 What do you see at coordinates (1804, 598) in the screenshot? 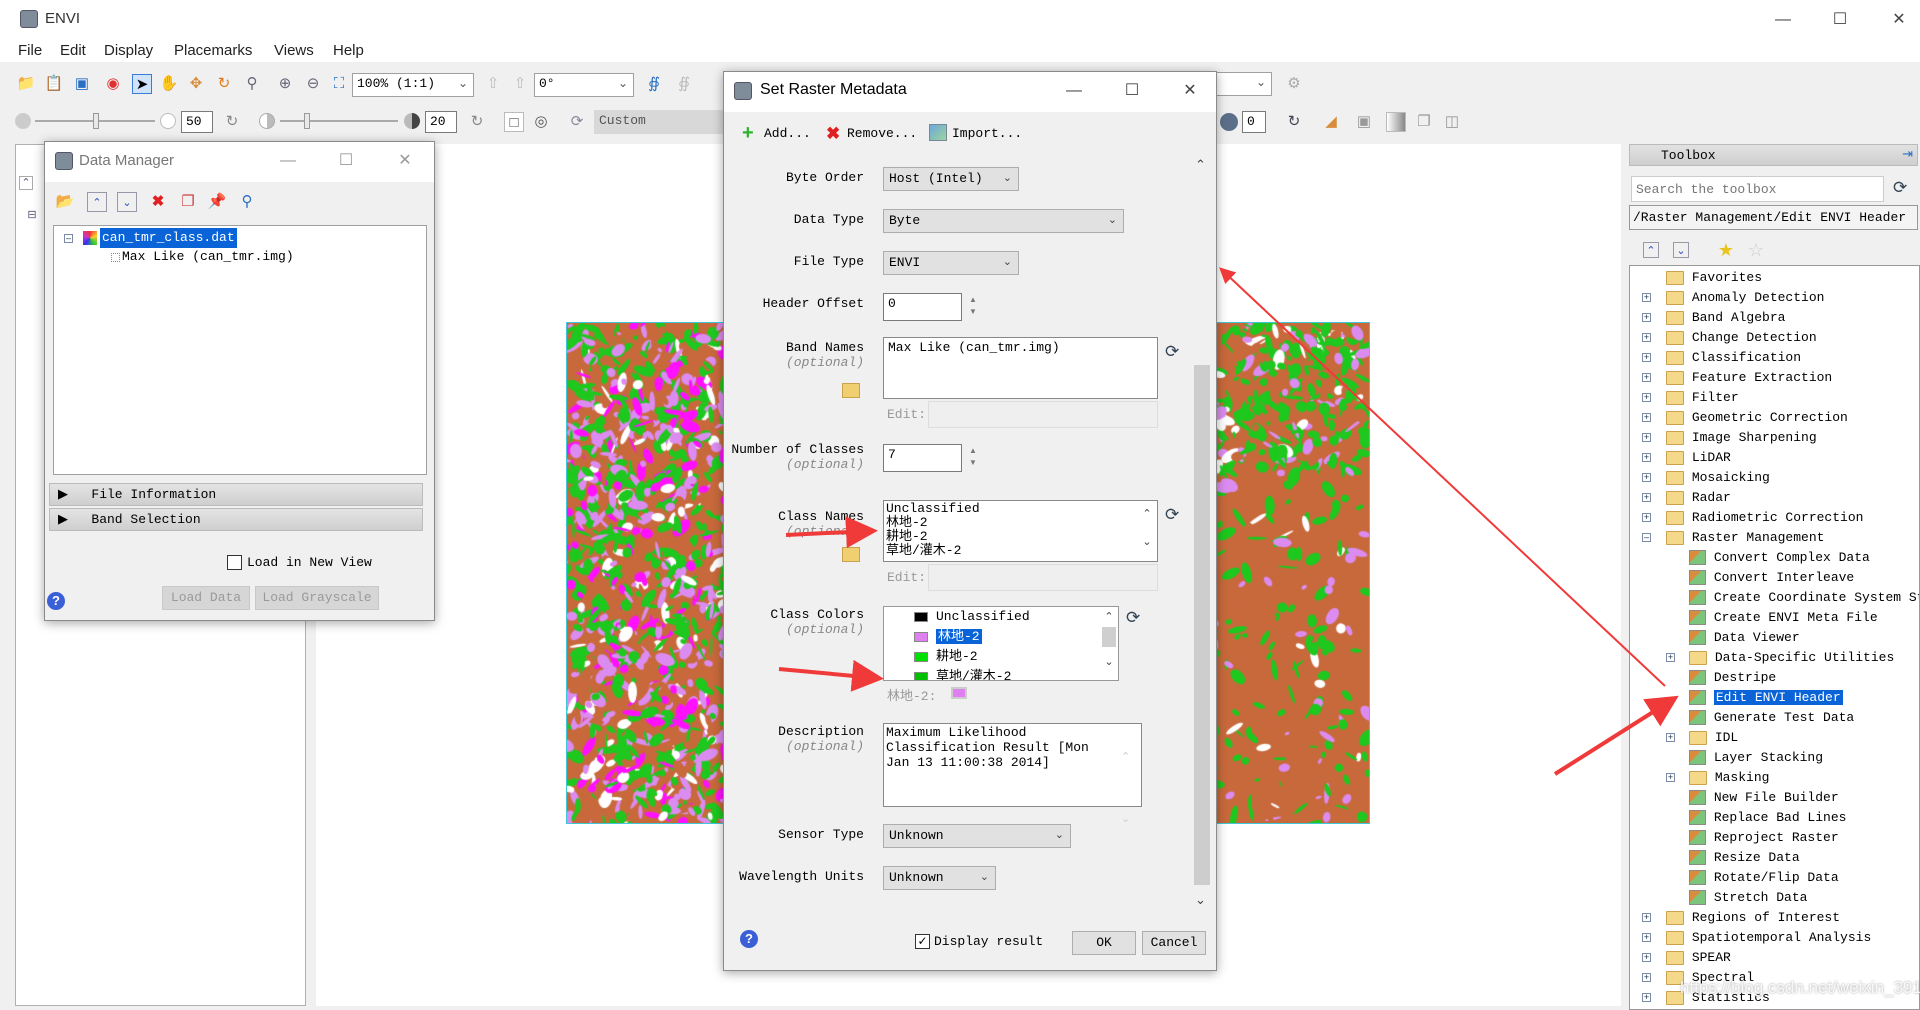
I see `toolbox-tool: Create Coordinate System Str` at bounding box center [1804, 598].